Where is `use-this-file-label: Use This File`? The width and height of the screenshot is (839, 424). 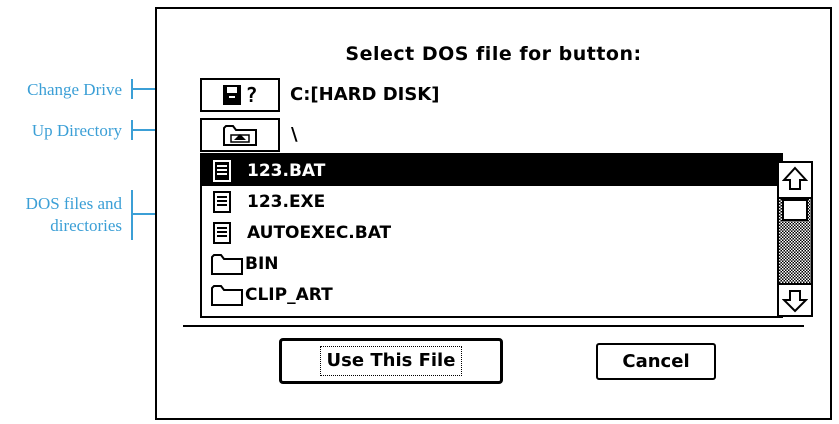
use-this-file-label: Use This File is located at coordinates (391, 361).